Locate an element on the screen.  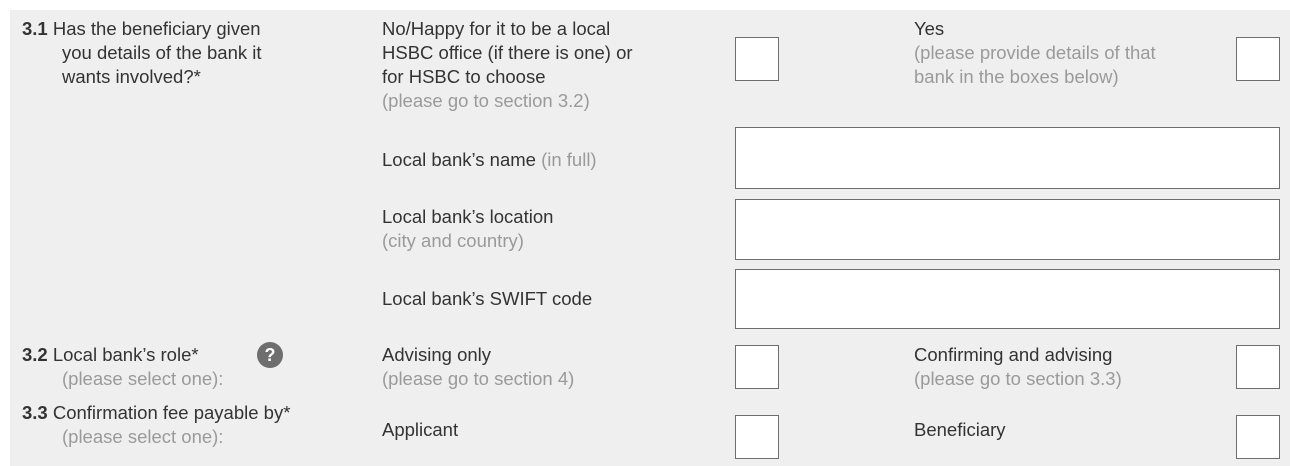
section-number-3-3: 3.3 is located at coordinates (35, 412).